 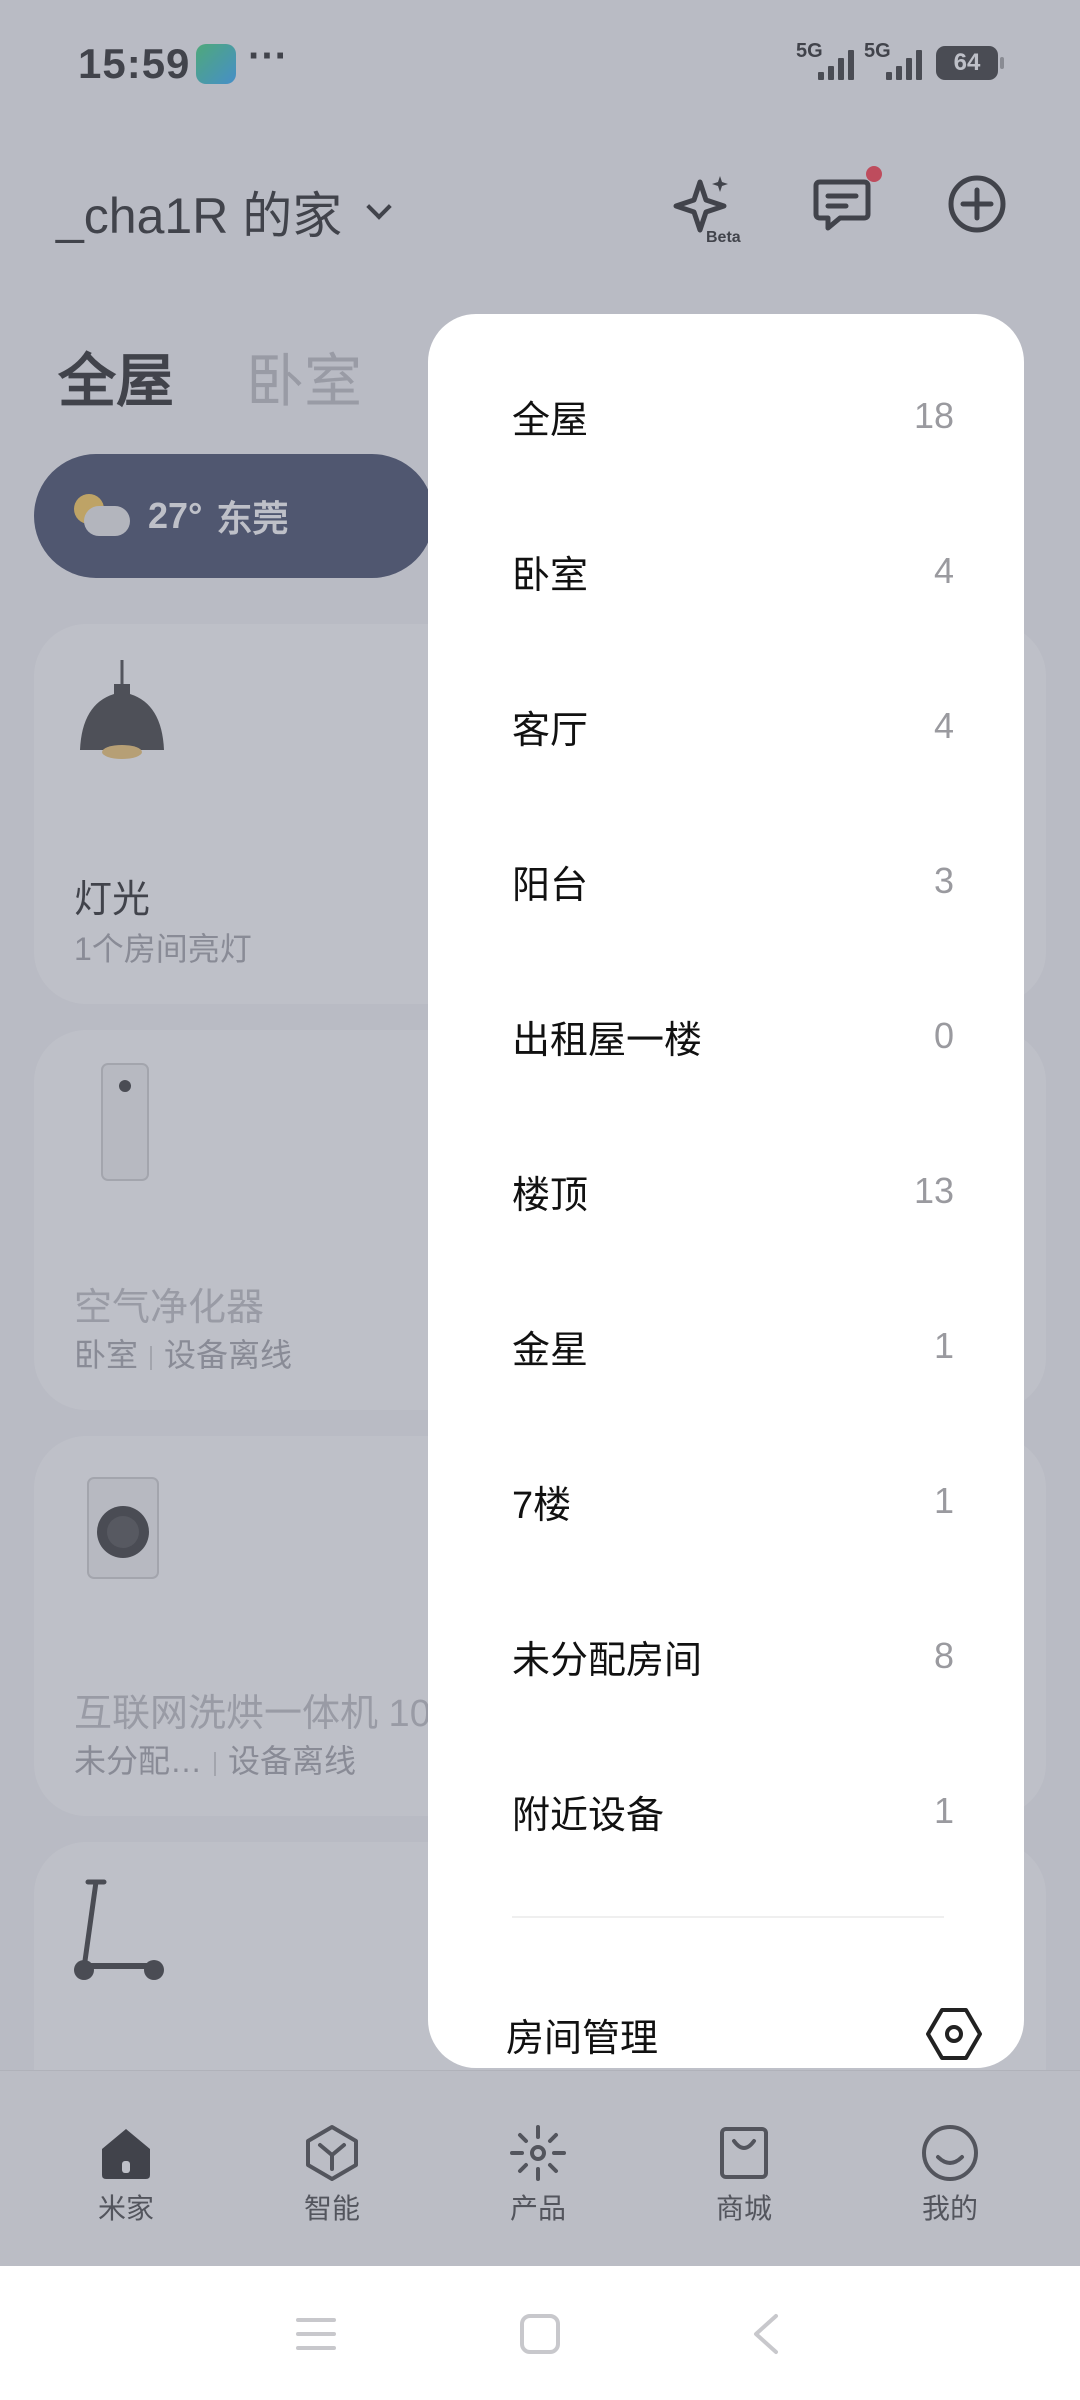 I want to click on home-nav-icon, so click(x=540, y=2334).